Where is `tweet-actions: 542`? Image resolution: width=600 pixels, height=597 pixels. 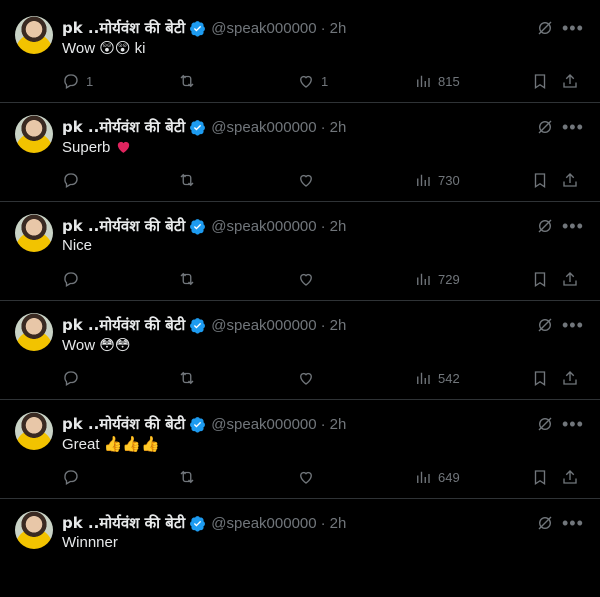 tweet-actions: 542 is located at coordinates (300, 379).